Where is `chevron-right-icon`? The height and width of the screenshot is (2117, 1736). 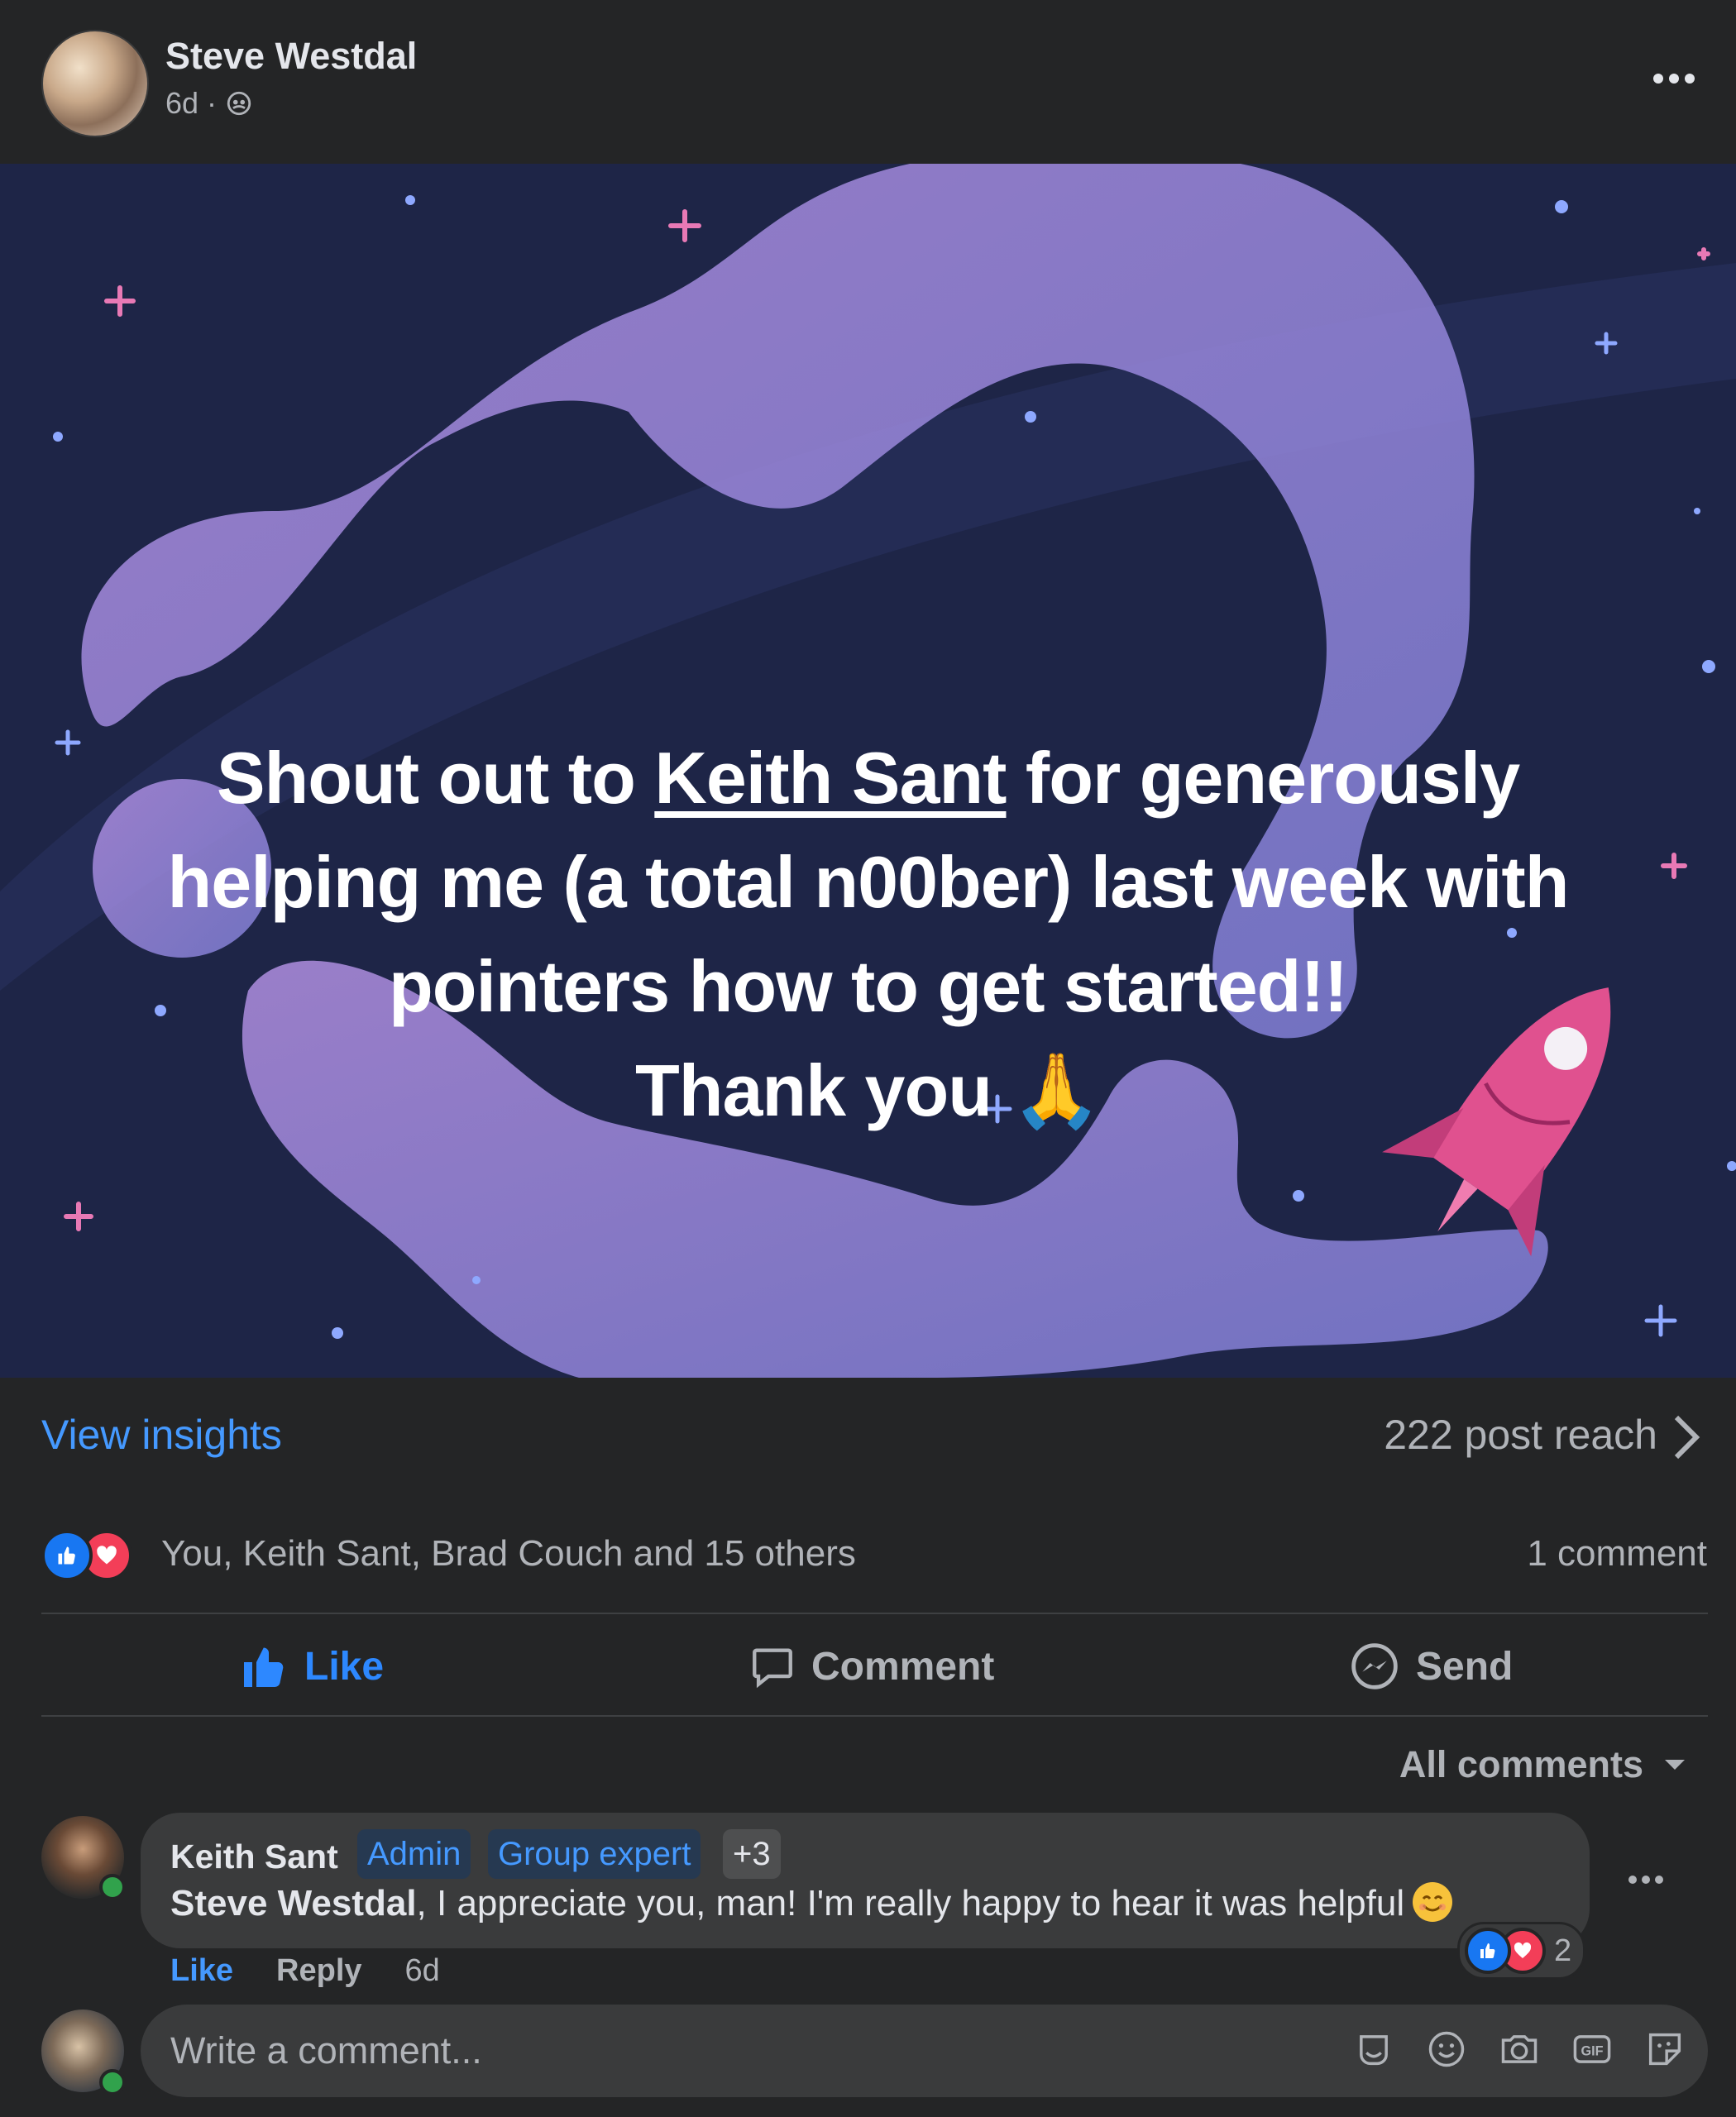
chevron-right-icon is located at coordinates (1686, 1437).